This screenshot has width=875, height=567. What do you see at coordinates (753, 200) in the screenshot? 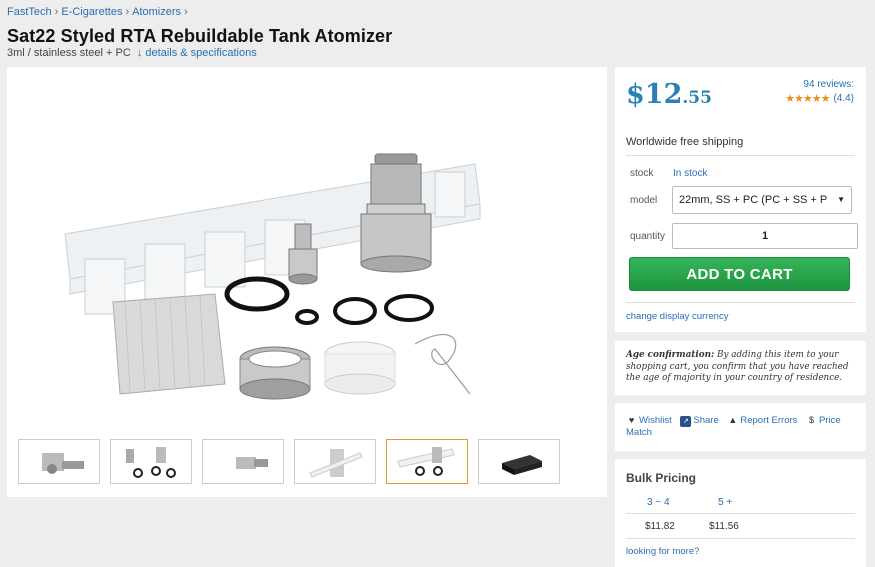
I see `model-selected-value: 22mm, SS + PC (PC + SS + P` at bounding box center [753, 200].